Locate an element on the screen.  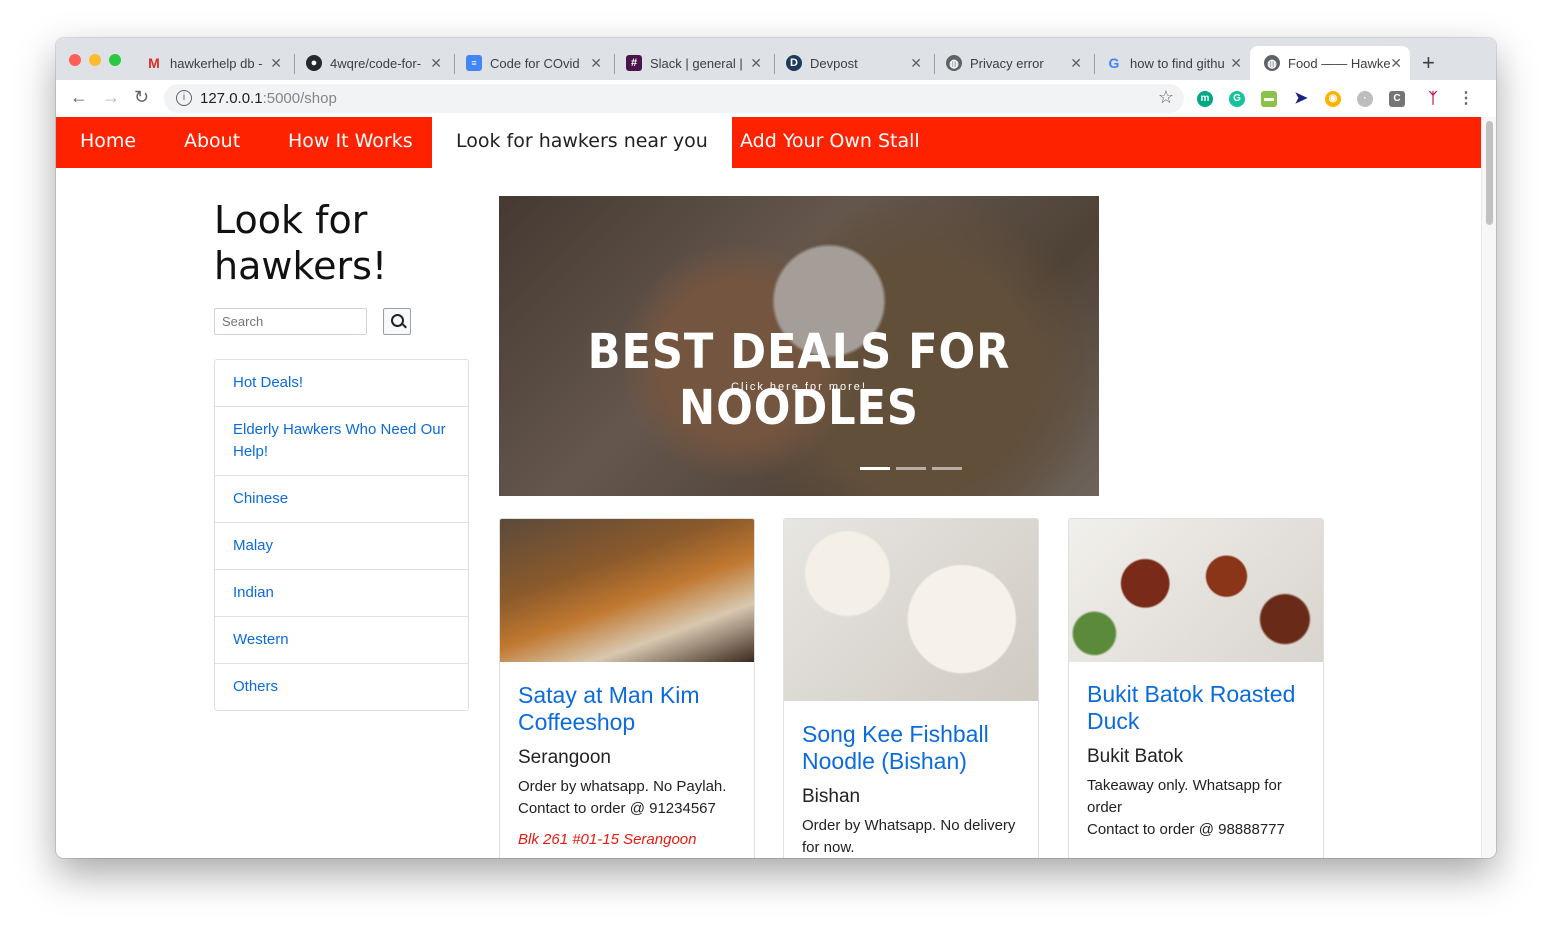
back-button: ← is located at coordinates (79, 97).